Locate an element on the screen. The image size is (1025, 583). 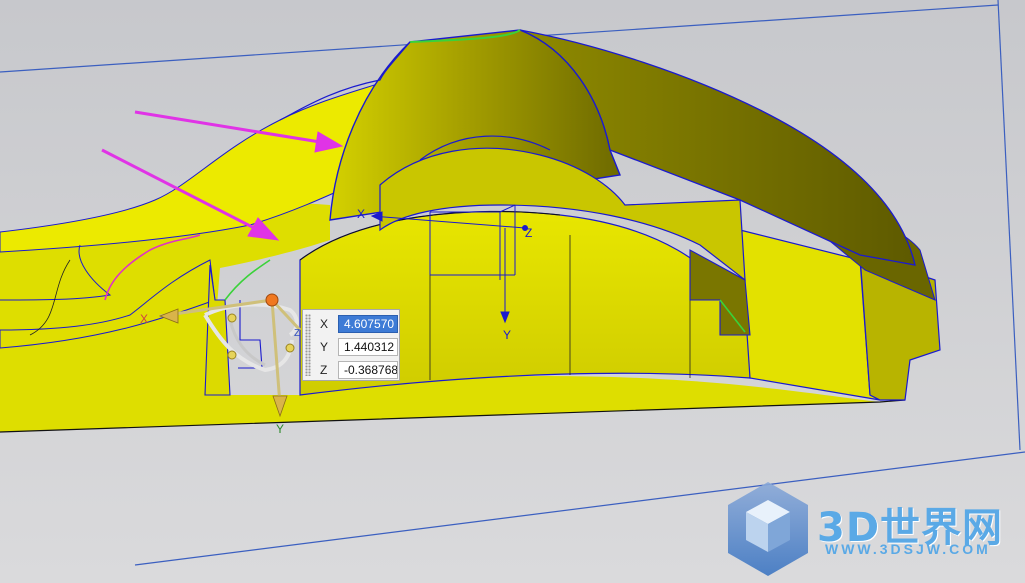
panel-drag-grip is located at coordinates (308, 345).